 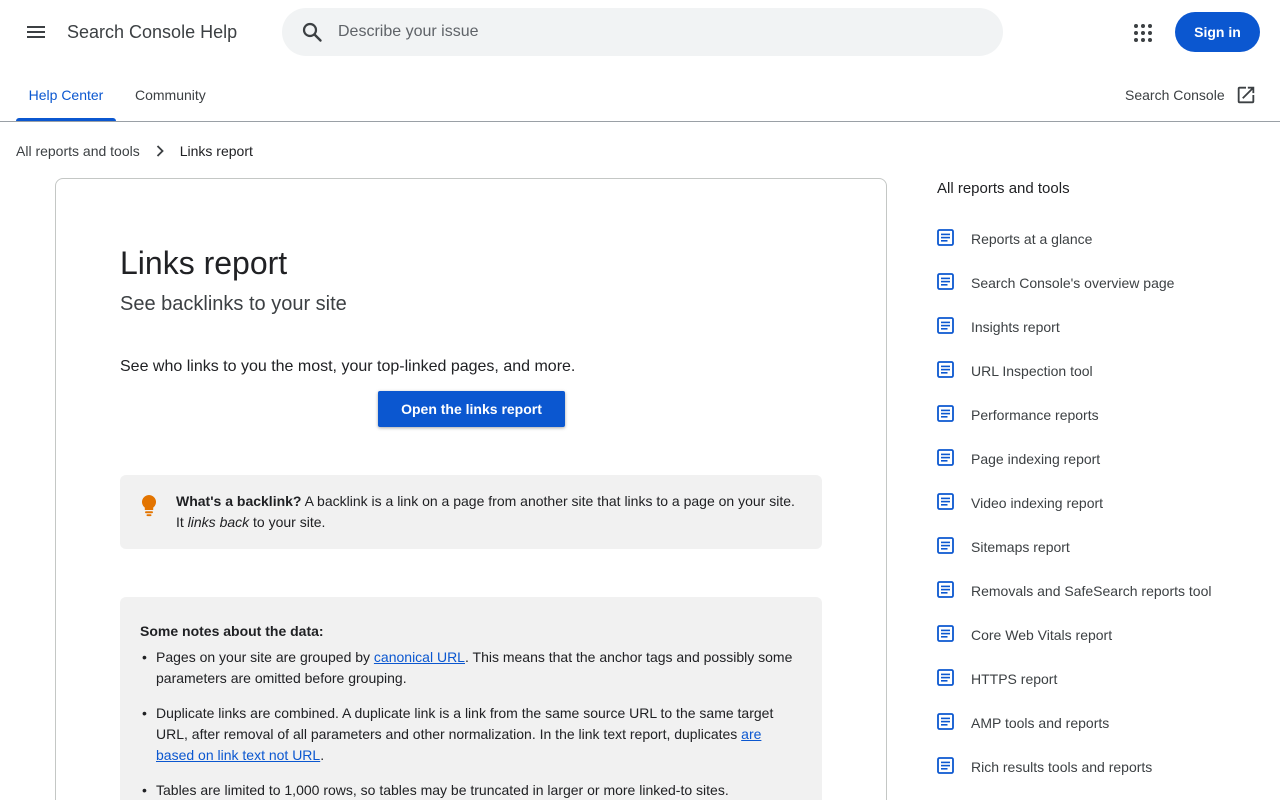 I want to click on sidebar-item-label: Performance reports, so click(x=1035, y=415).